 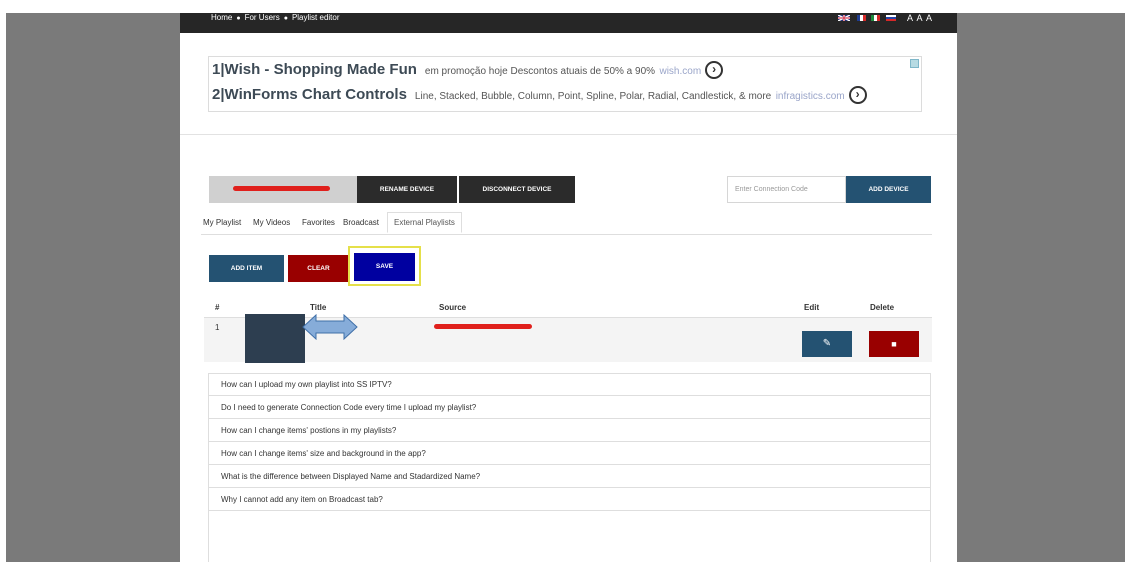 I want to click on column-header-title: Title, so click(x=318, y=307).